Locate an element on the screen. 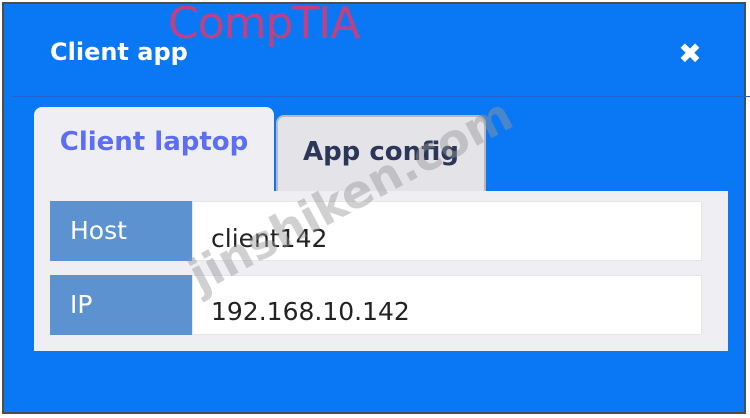 The height and width of the screenshot is (418, 750). ip-value: 192.168.10.142 is located at coordinates (447, 305).